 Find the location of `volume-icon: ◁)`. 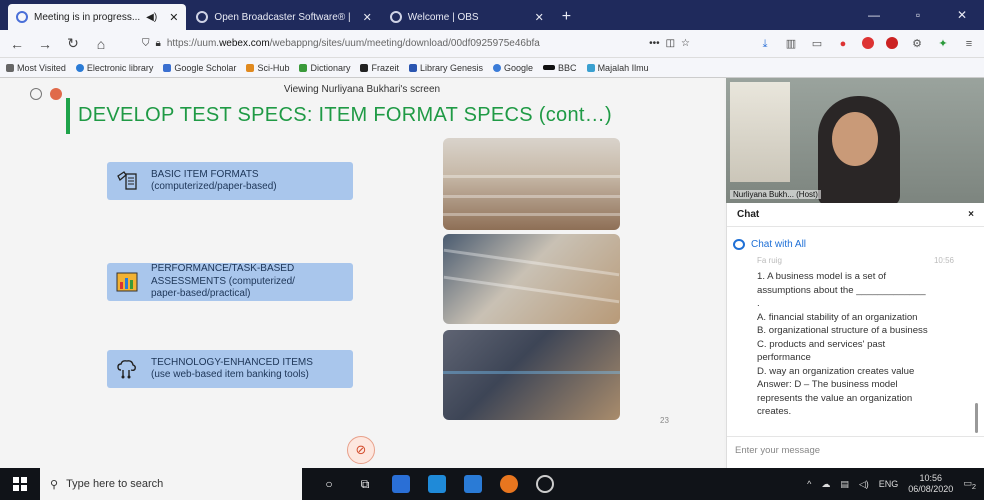

volume-icon: ◁) is located at coordinates (864, 484).